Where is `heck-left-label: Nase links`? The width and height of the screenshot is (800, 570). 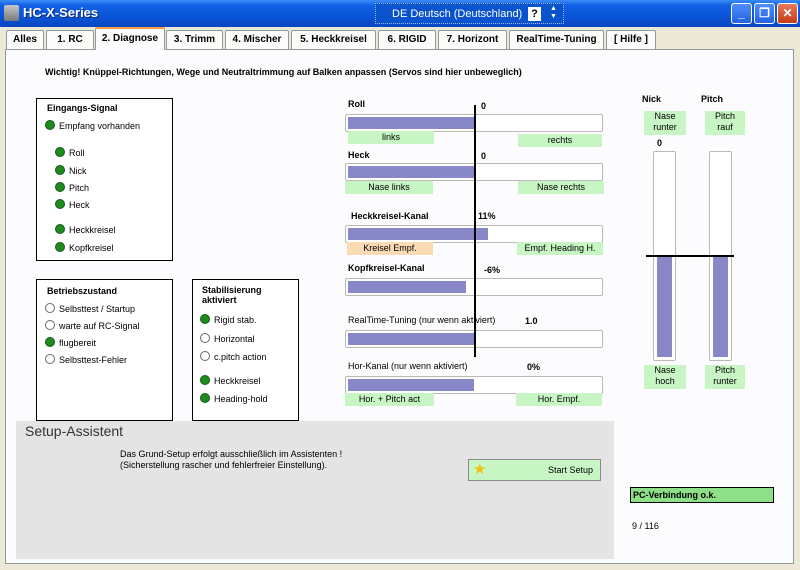
heck-left-label: Nase links is located at coordinates (389, 187).